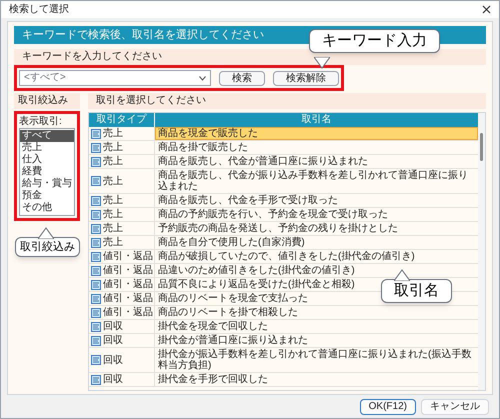 The width and height of the screenshot is (500, 419). What do you see at coordinates (316, 360) in the screenshot?
I see `name-cell: 掛代金が振込手数料を差し引かれて普通口座に振り込まれた(振込手数料当方負担)` at bounding box center [316, 360].